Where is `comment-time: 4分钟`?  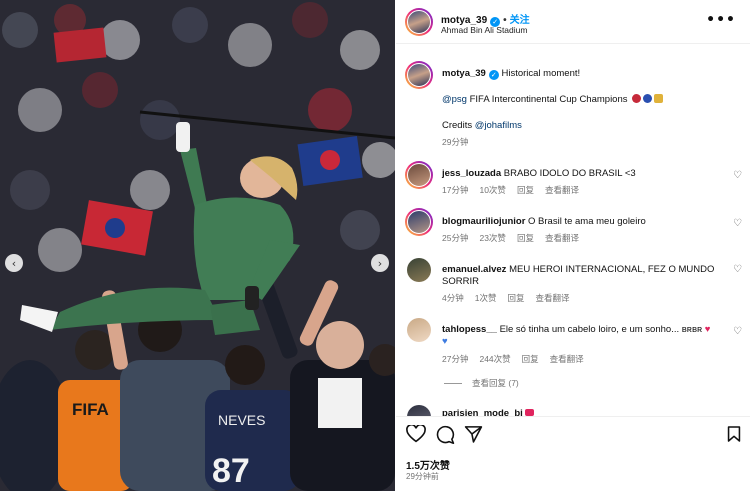 comment-time: 4分钟 is located at coordinates (453, 298).